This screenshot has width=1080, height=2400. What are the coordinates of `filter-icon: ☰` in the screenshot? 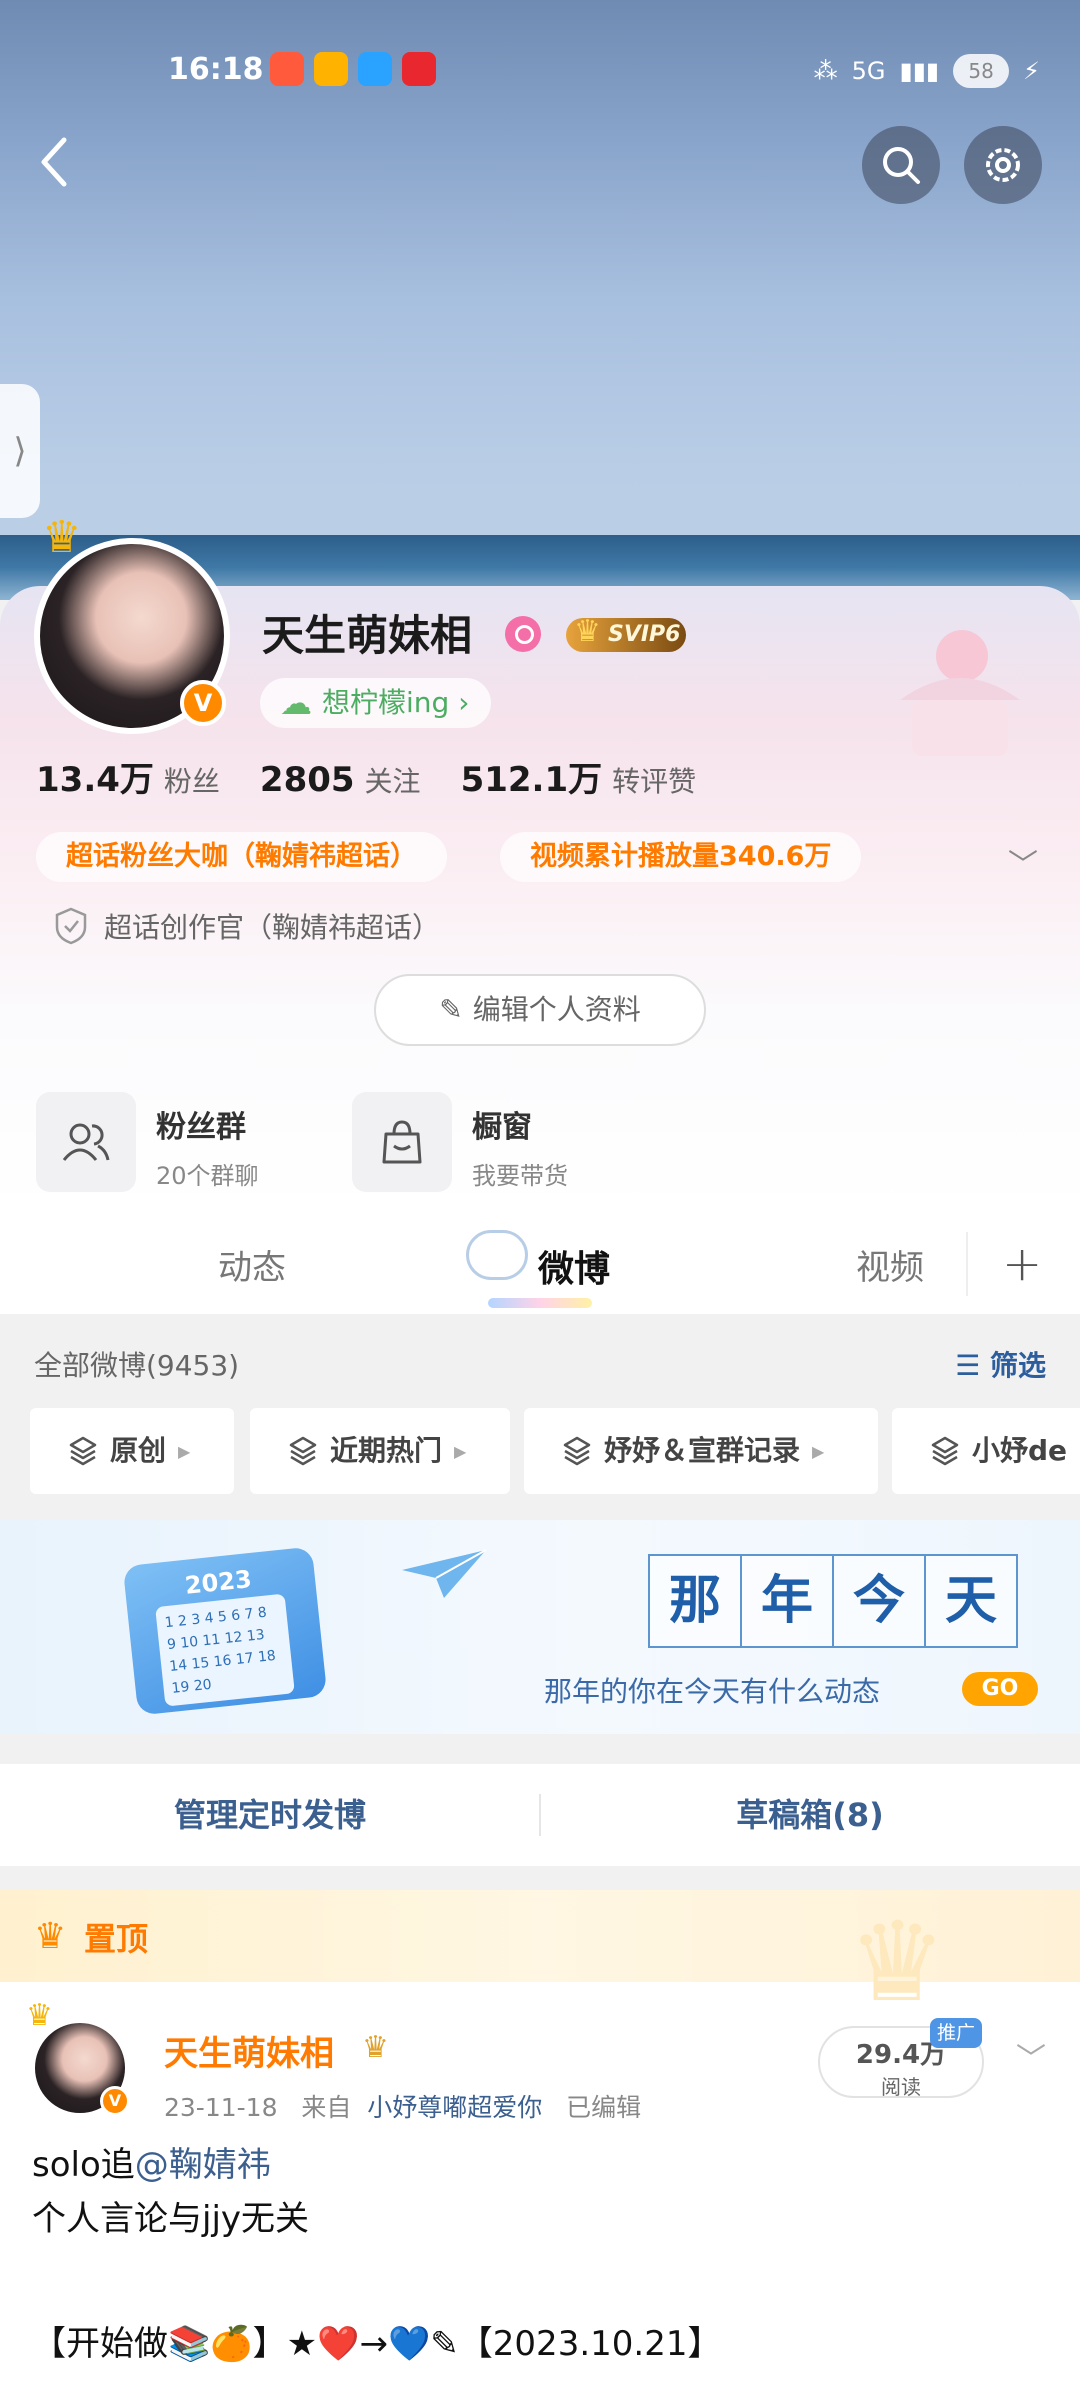 It's located at (968, 1365).